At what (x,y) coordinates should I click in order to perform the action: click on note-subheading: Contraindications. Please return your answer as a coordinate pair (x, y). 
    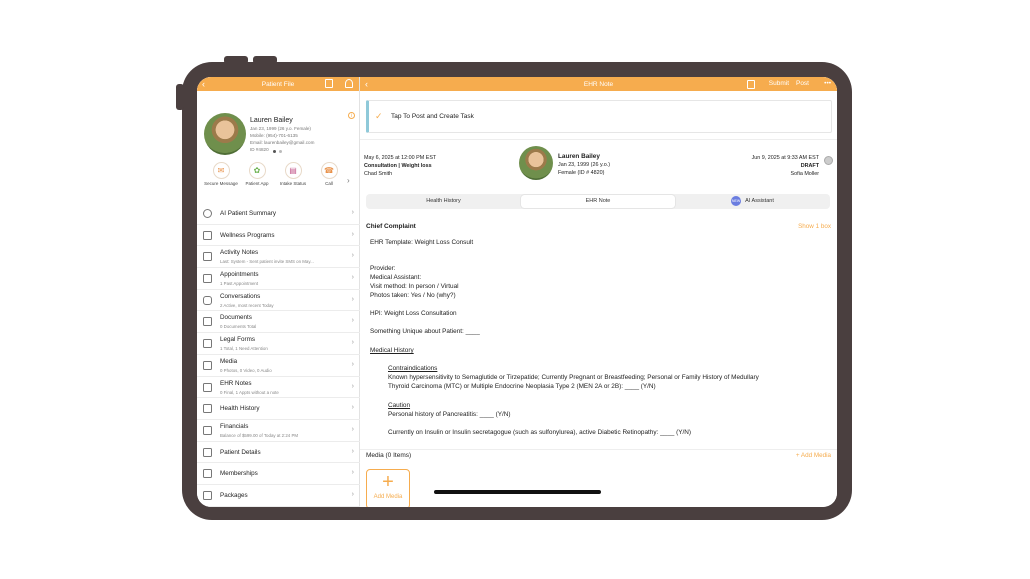
    Looking at the image, I should click on (413, 368).